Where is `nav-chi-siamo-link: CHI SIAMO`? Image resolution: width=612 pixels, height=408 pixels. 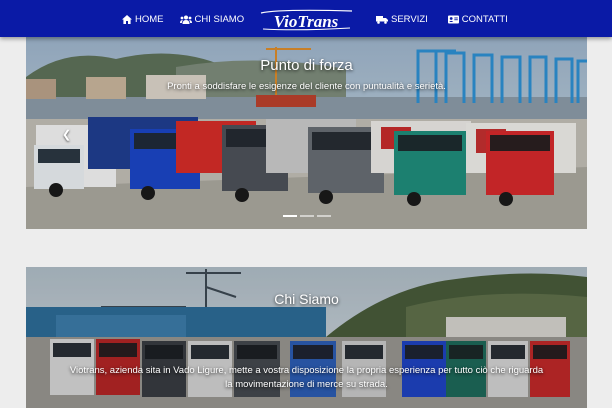 nav-chi-siamo-link: CHI SIAMO is located at coordinates (212, 19).